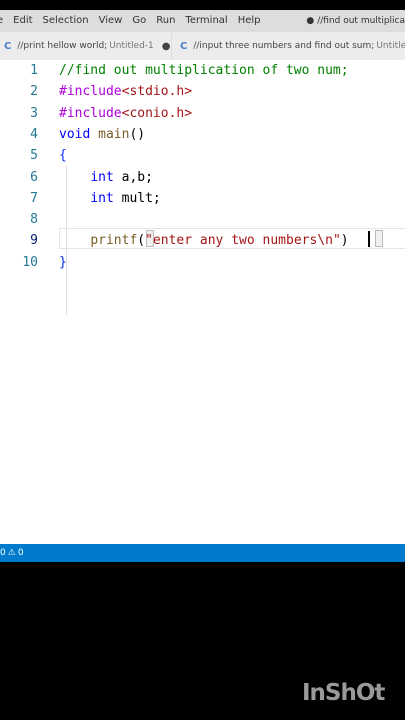 This screenshot has width=405, height=720. What do you see at coordinates (390, 46) in the screenshot?
I see `tab-description: Untitled-` at bounding box center [390, 46].